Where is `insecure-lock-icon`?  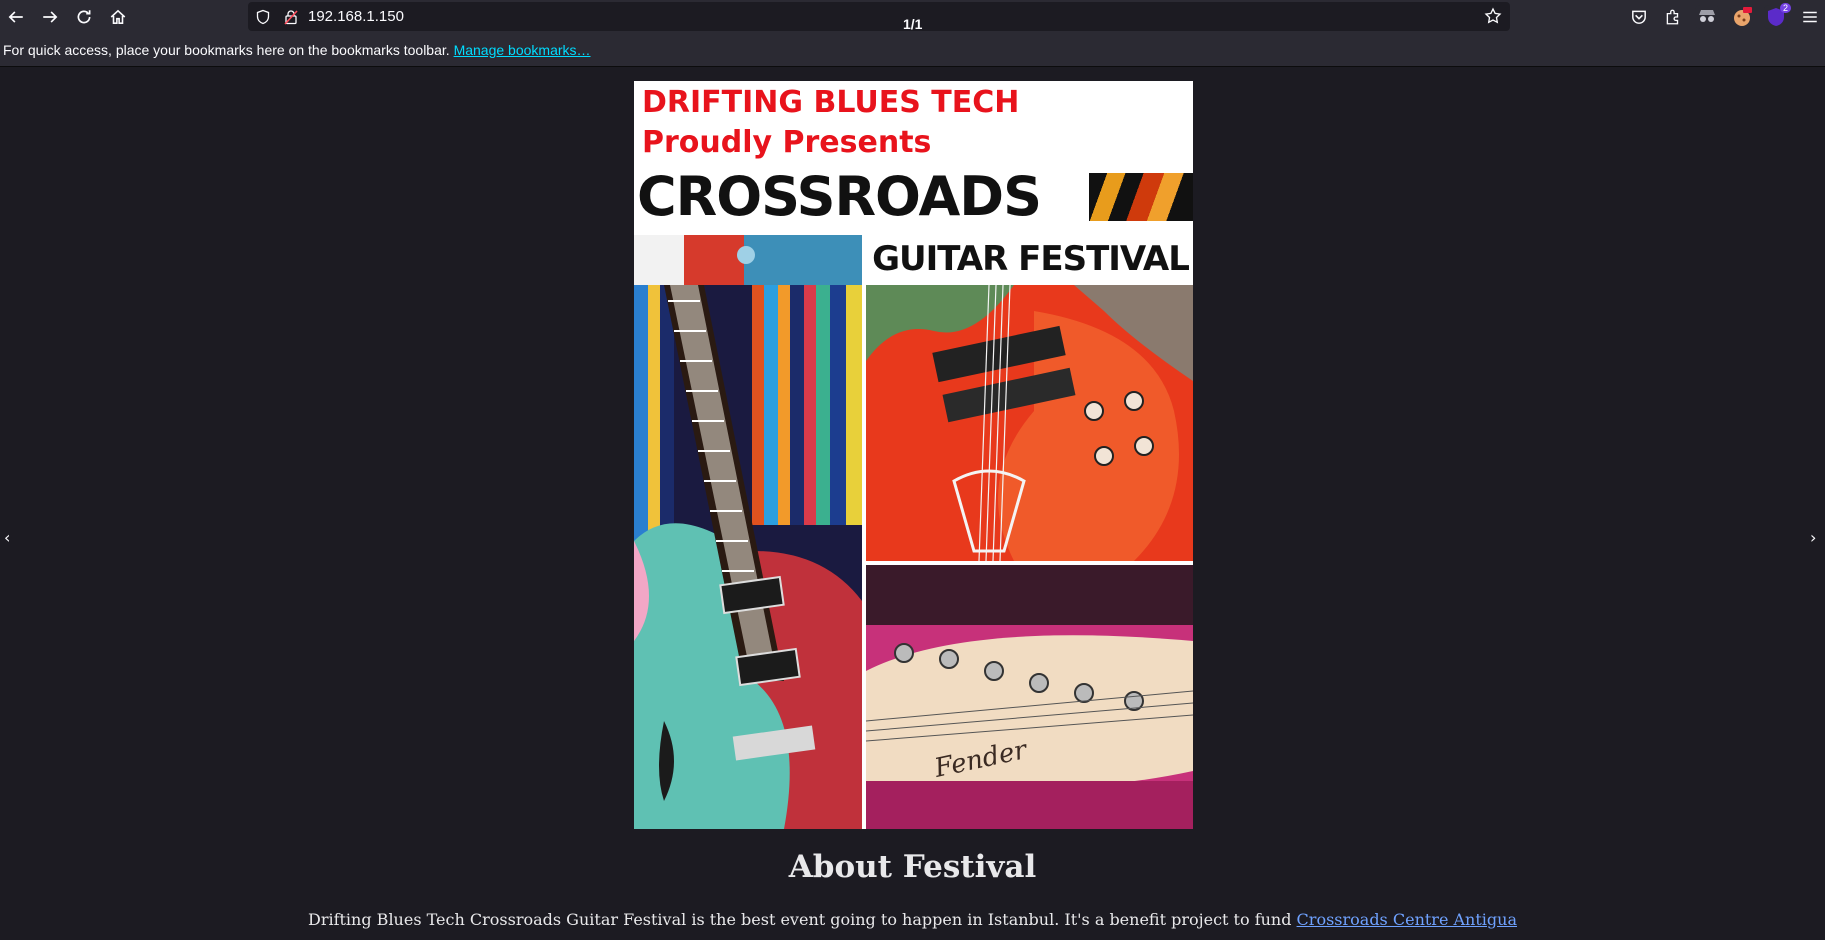 insecure-lock-icon is located at coordinates (291, 17).